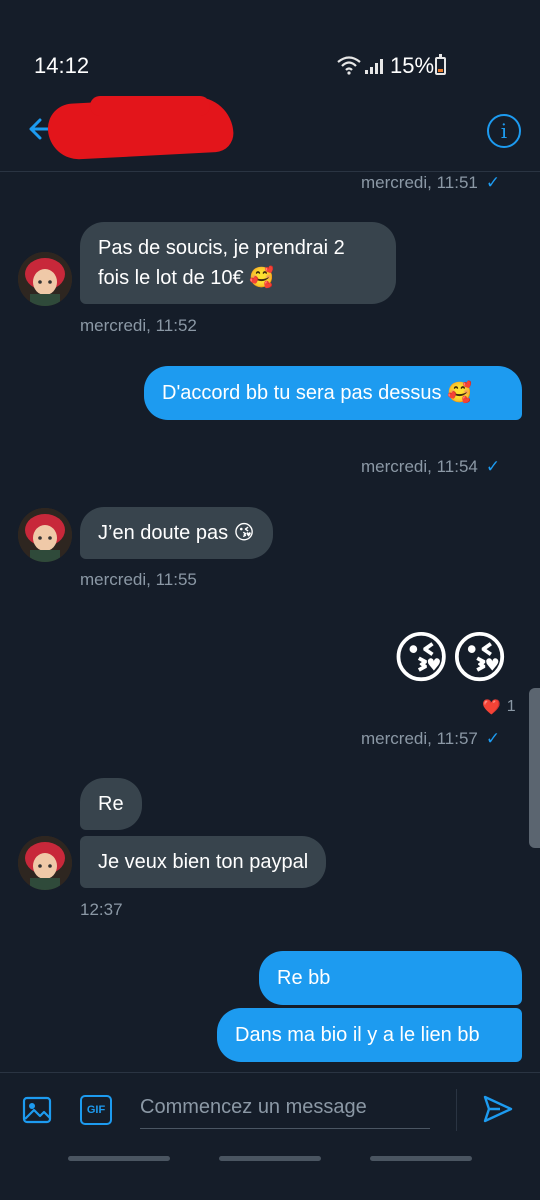 The height and width of the screenshot is (1200, 540). What do you see at coordinates (504, 131) in the screenshot?
I see `info-icon: i` at bounding box center [504, 131].